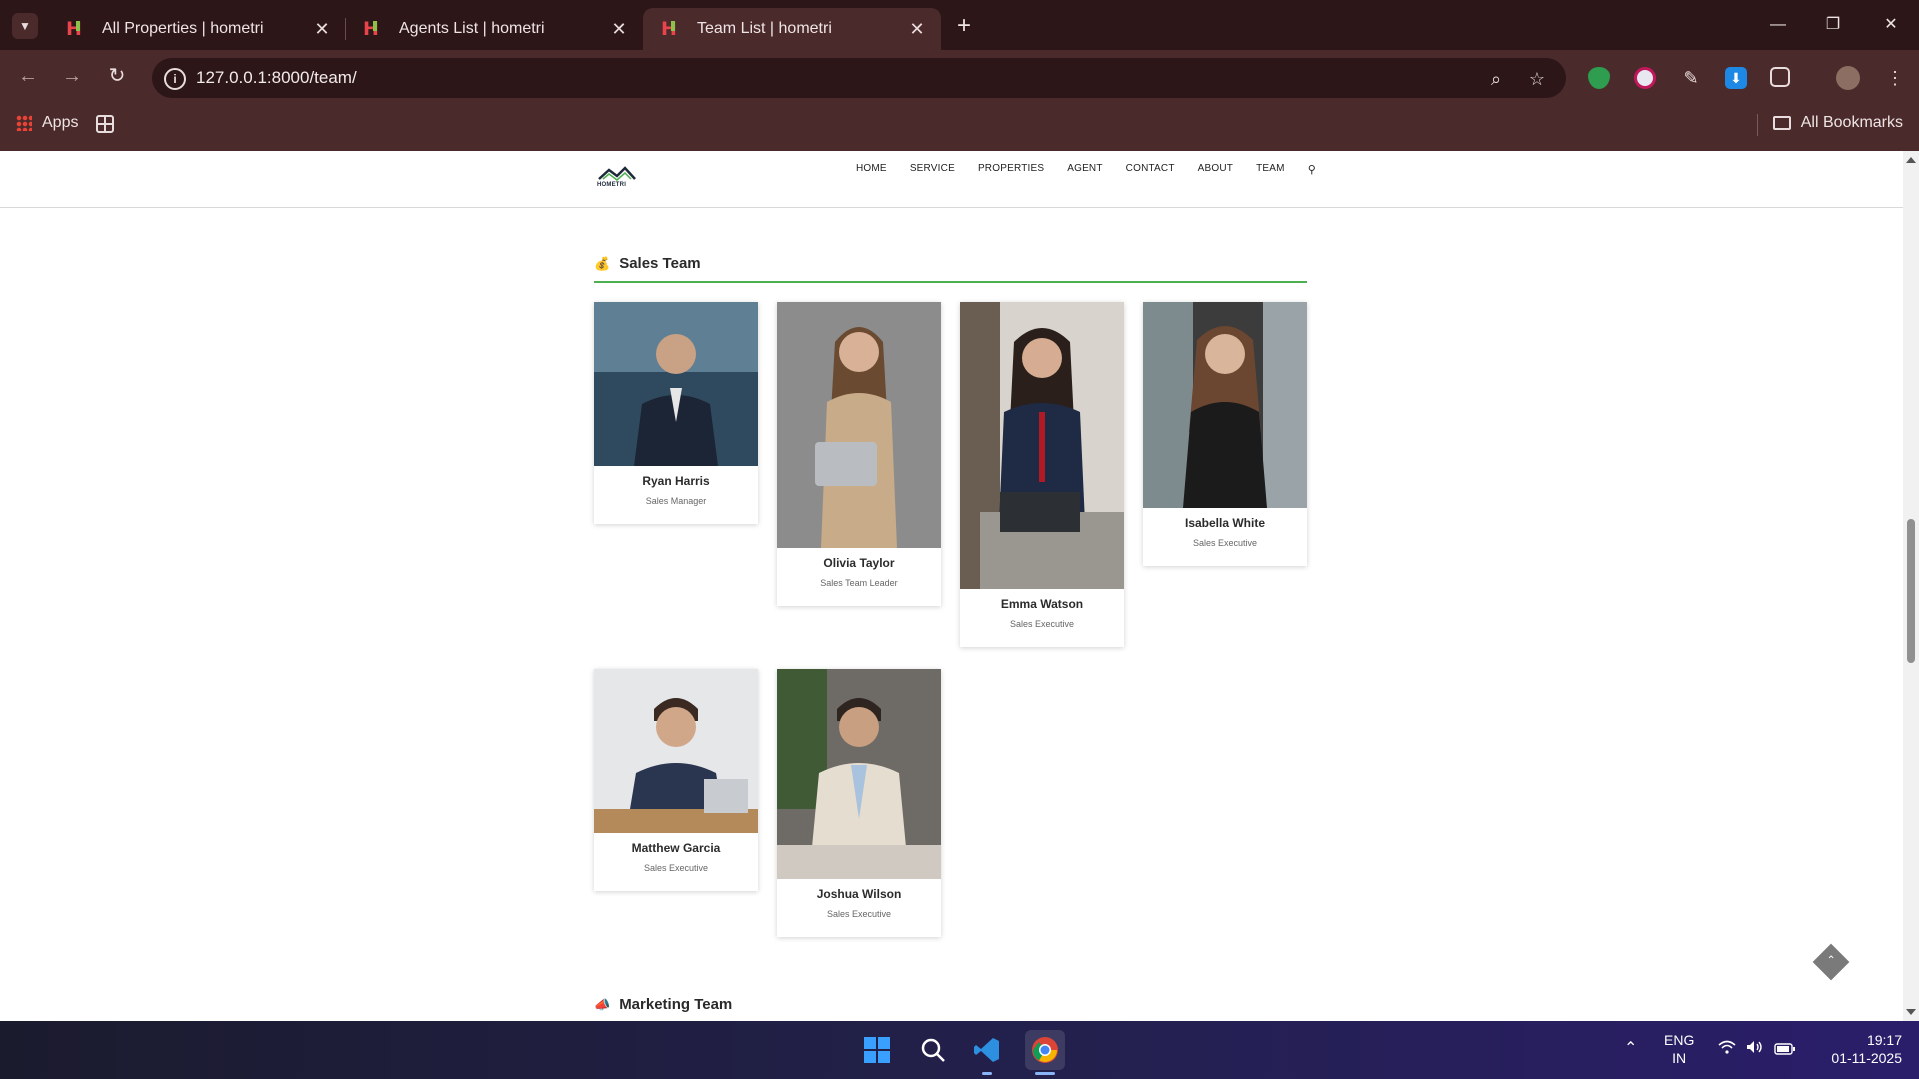 The image size is (1919, 1079). What do you see at coordinates (859, 78) in the screenshot?
I see `address-bar: i 127.0.0.1:8000/team/ ⌕ ☆` at bounding box center [859, 78].